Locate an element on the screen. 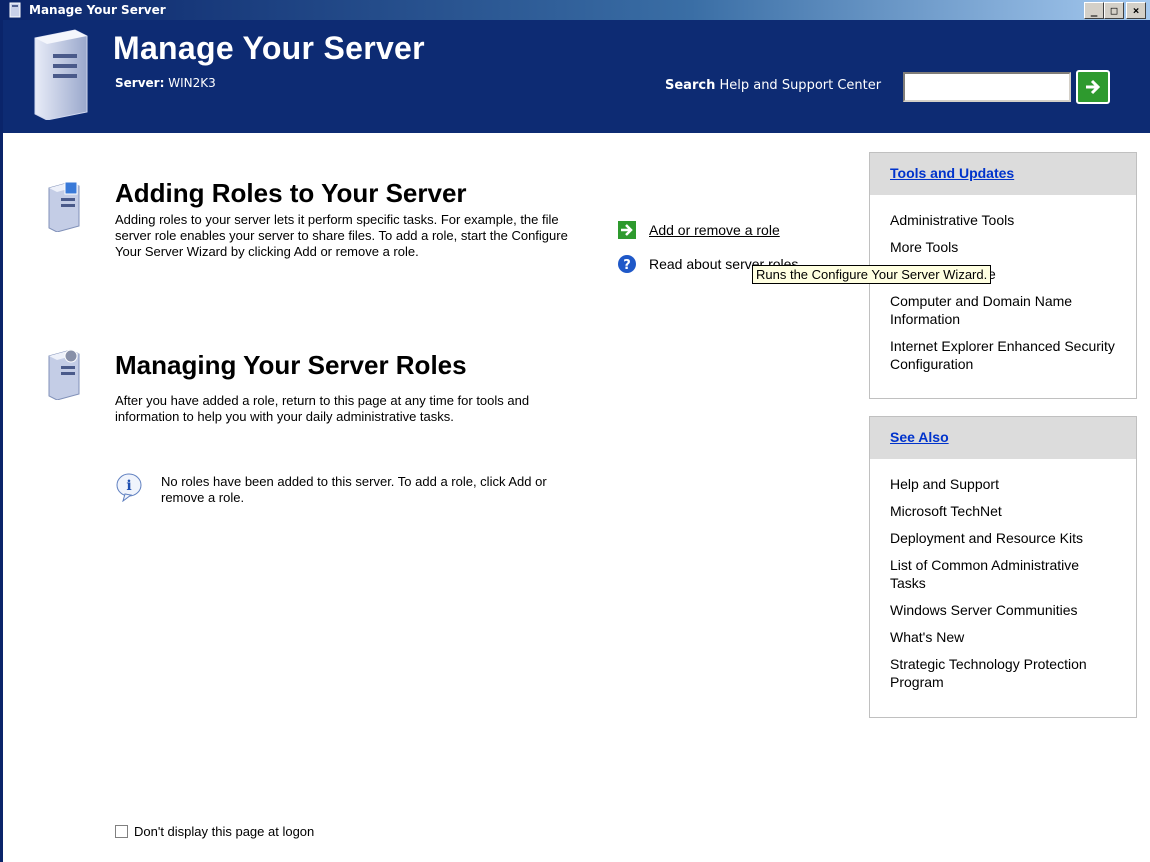 The height and width of the screenshot is (862, 1150). maximize-button: □ is located at coordinates (1114, 10).